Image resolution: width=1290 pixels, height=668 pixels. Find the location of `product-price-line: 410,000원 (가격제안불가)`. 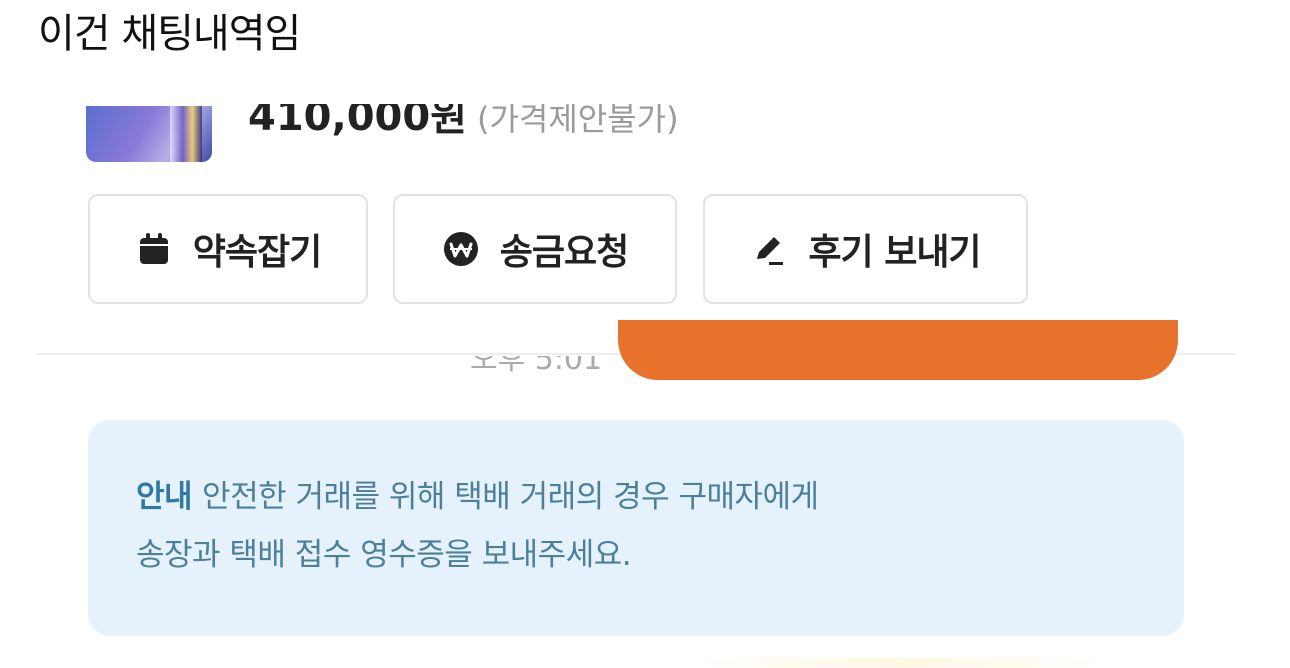

product-price-line: 410,000원 (가격제안불가) is located at coordinates (463, 127).